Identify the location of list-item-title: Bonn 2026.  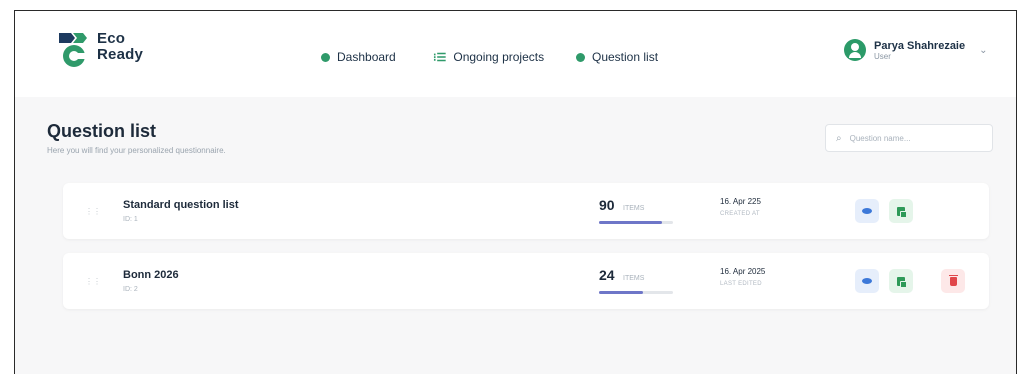
(151, 275).